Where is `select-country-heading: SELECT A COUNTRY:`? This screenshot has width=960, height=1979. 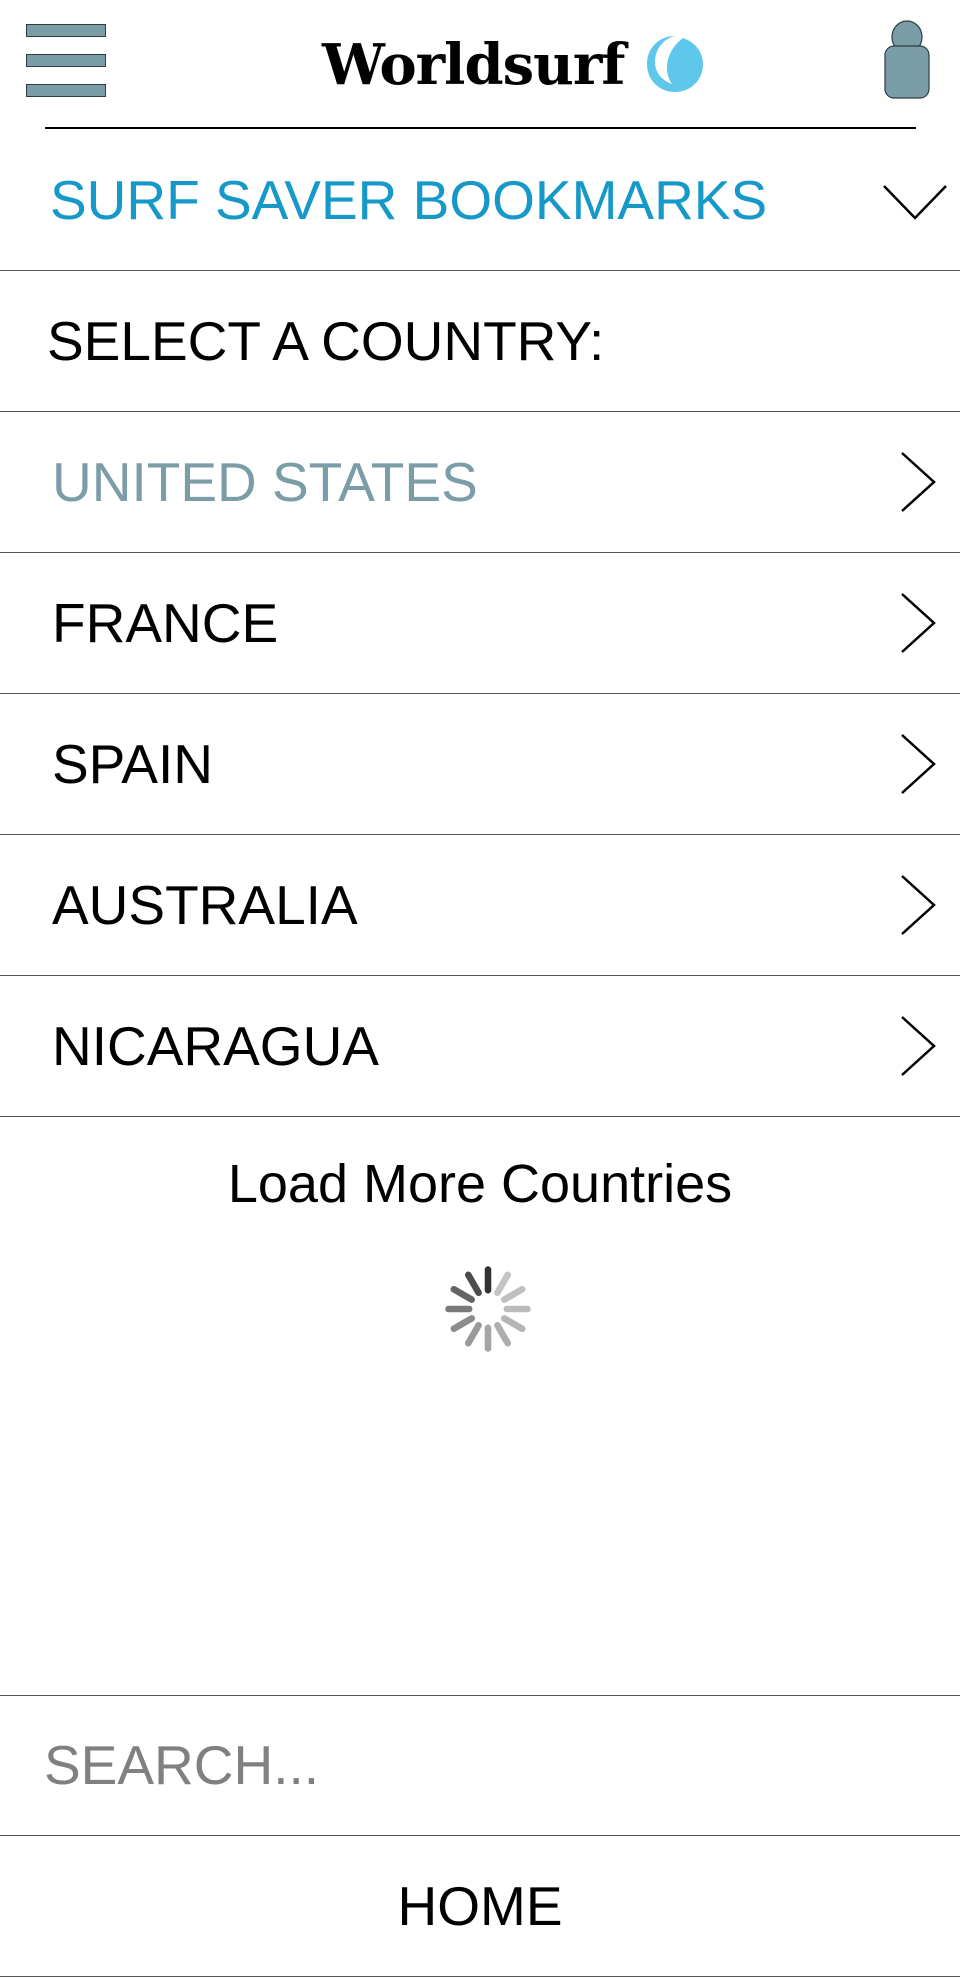 select-country-heading: SELECT A COUNTRY: is located at coordinates (480, 341).